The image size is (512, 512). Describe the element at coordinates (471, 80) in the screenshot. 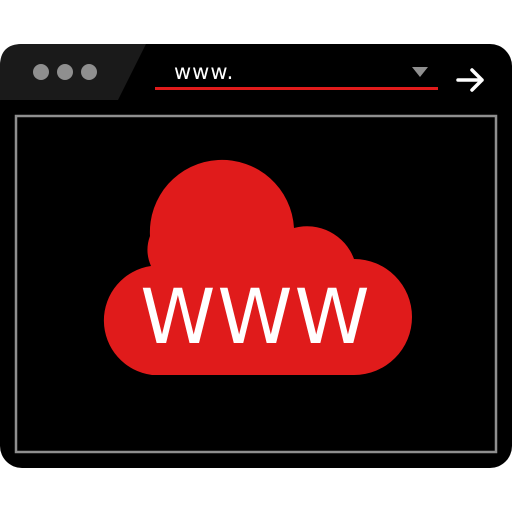

I see `arrow-right-icon` at that location.